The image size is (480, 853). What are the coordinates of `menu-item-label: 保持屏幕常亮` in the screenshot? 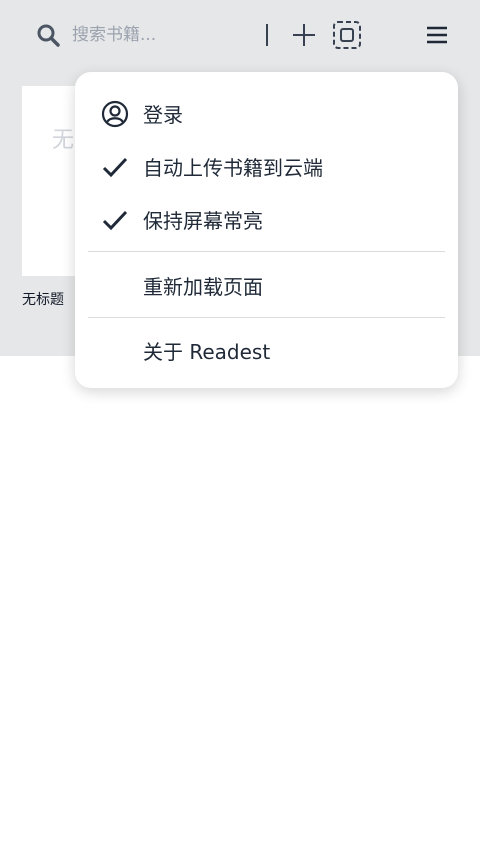 It's located at (203, 221).